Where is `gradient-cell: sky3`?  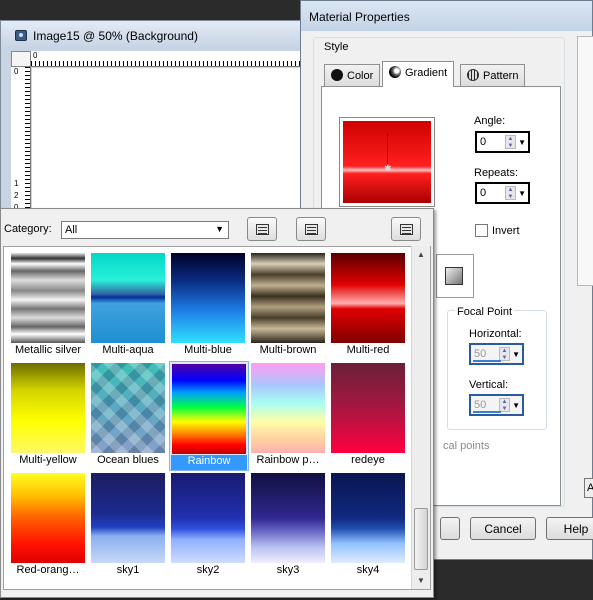 gradient-cell: sky3 is located at coordinates (289, 526).